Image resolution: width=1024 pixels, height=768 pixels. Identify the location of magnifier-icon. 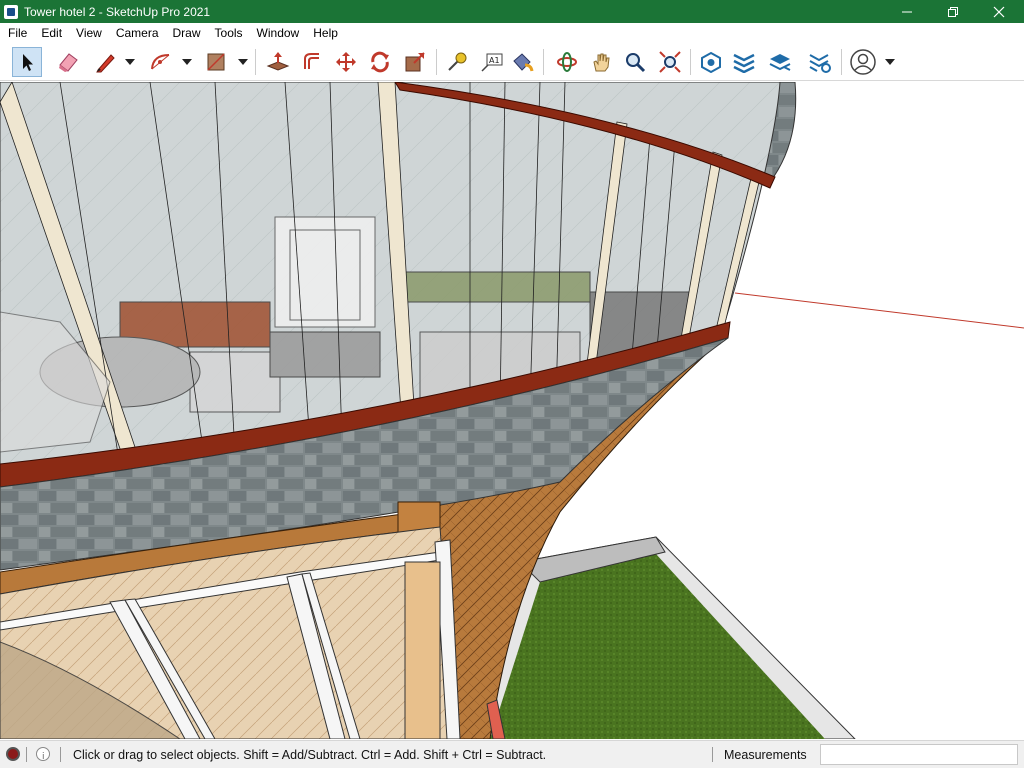
(636, 63).